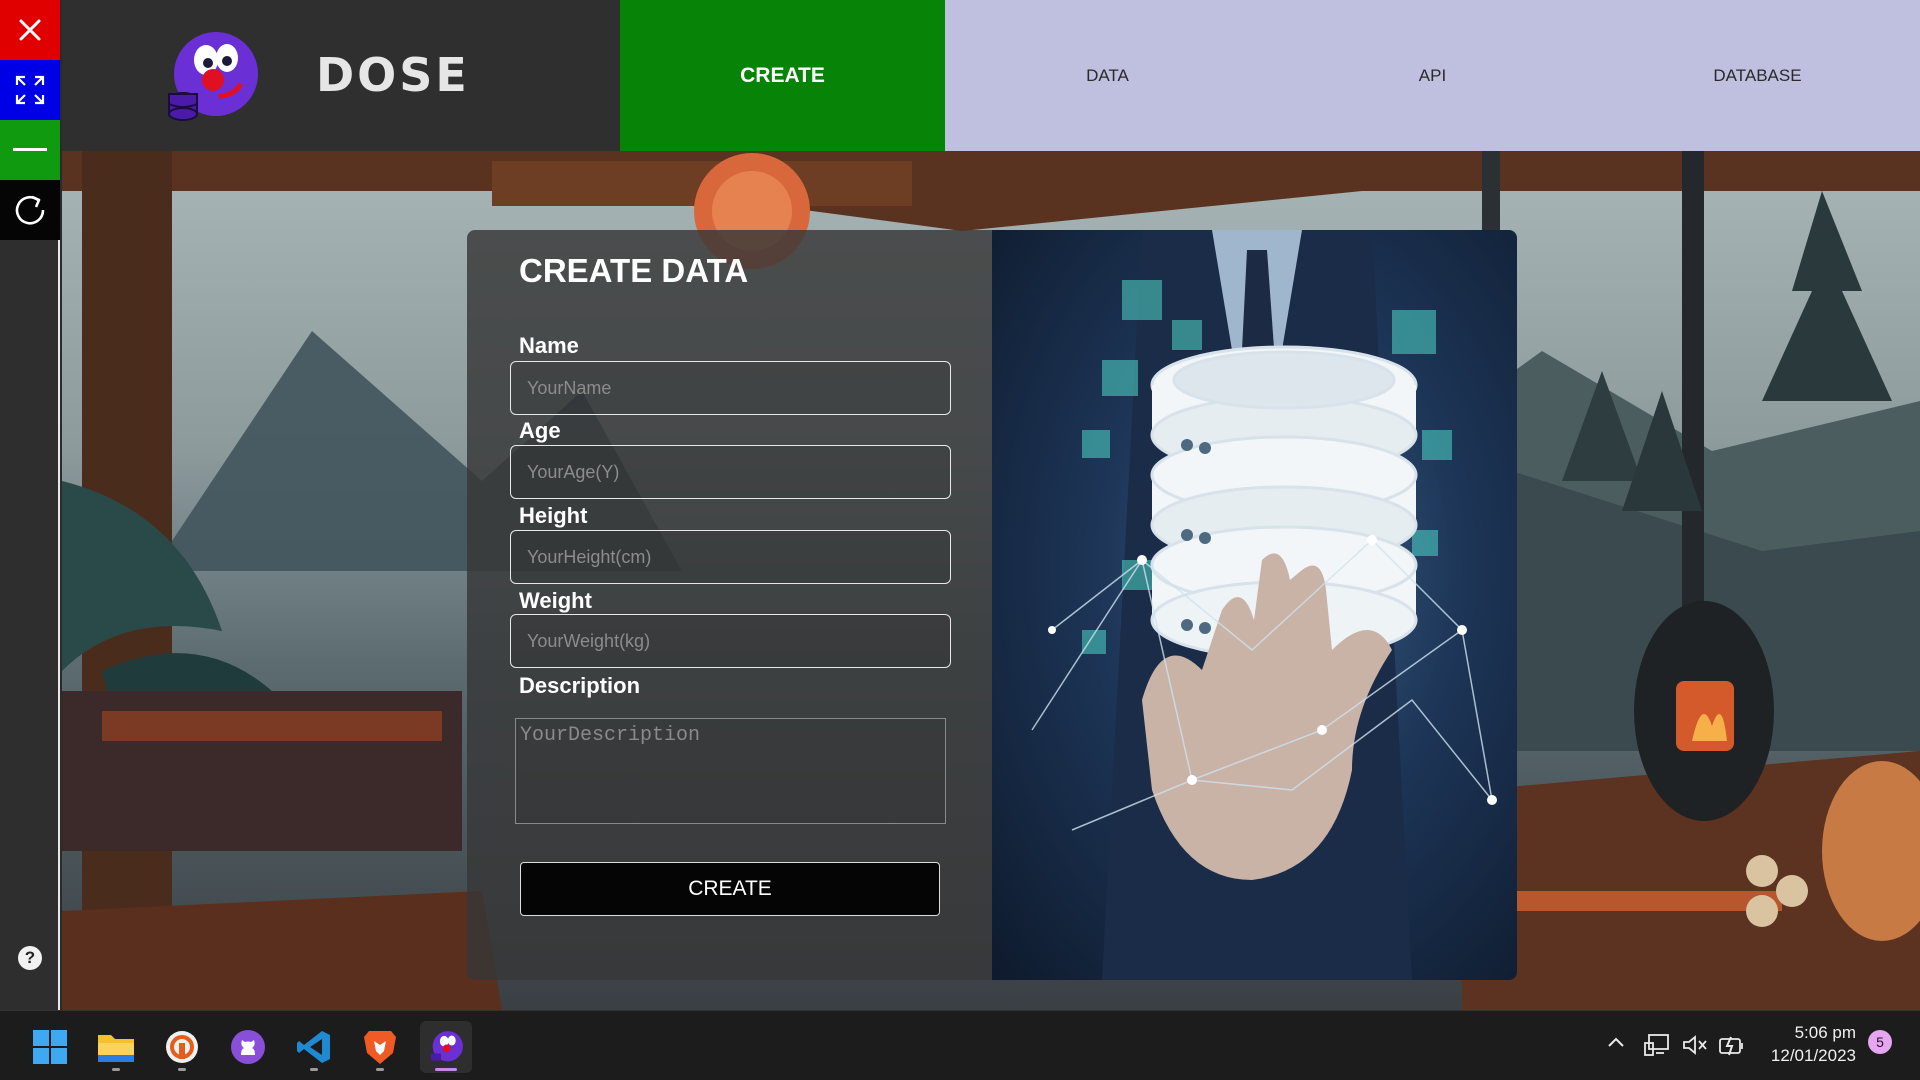  I want to click on file-explorer-button, so click(116, 1047).